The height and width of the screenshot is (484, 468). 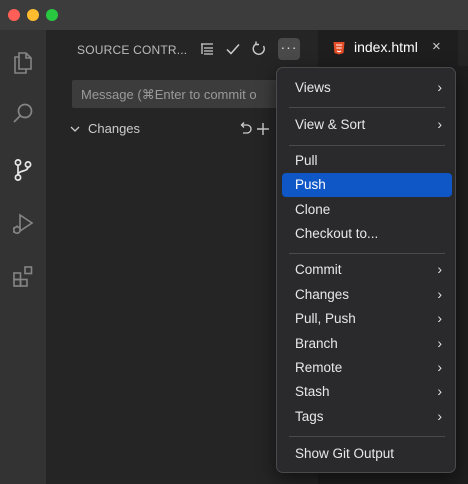 I want to click on commit-check-icon, so click(x=233, y=49).